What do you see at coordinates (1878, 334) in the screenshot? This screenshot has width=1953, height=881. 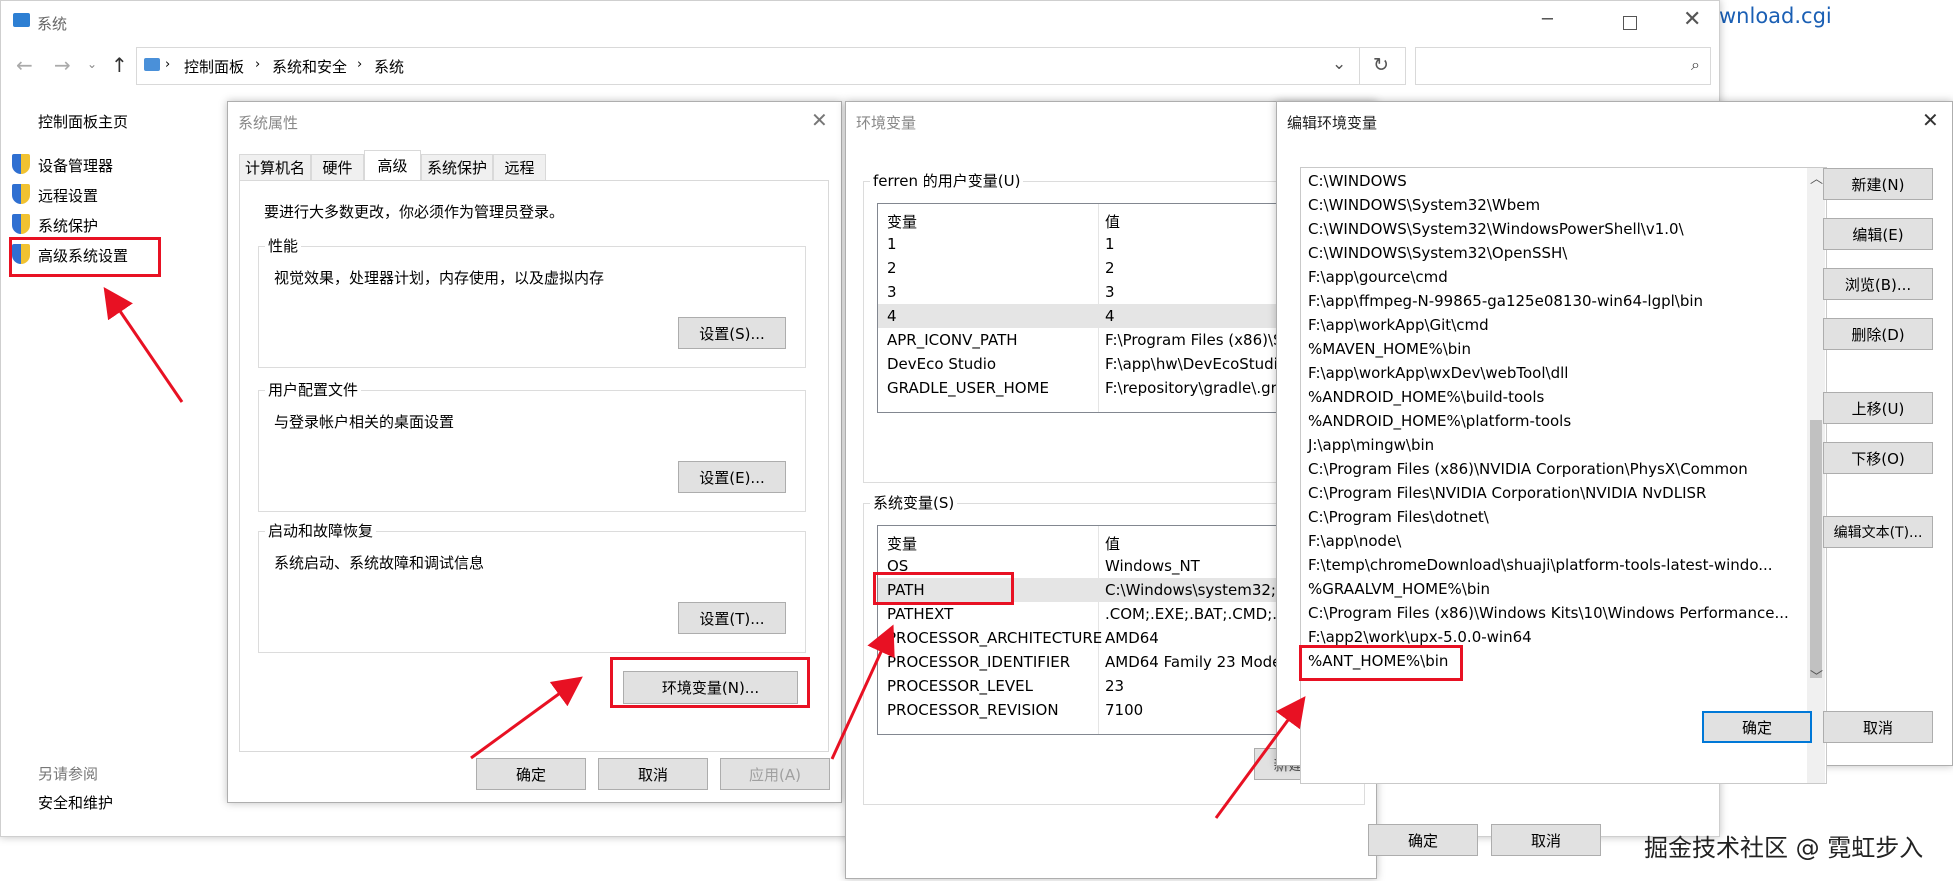 I see `delete-button: 删除(D)` at bounding box center [1878, 334].